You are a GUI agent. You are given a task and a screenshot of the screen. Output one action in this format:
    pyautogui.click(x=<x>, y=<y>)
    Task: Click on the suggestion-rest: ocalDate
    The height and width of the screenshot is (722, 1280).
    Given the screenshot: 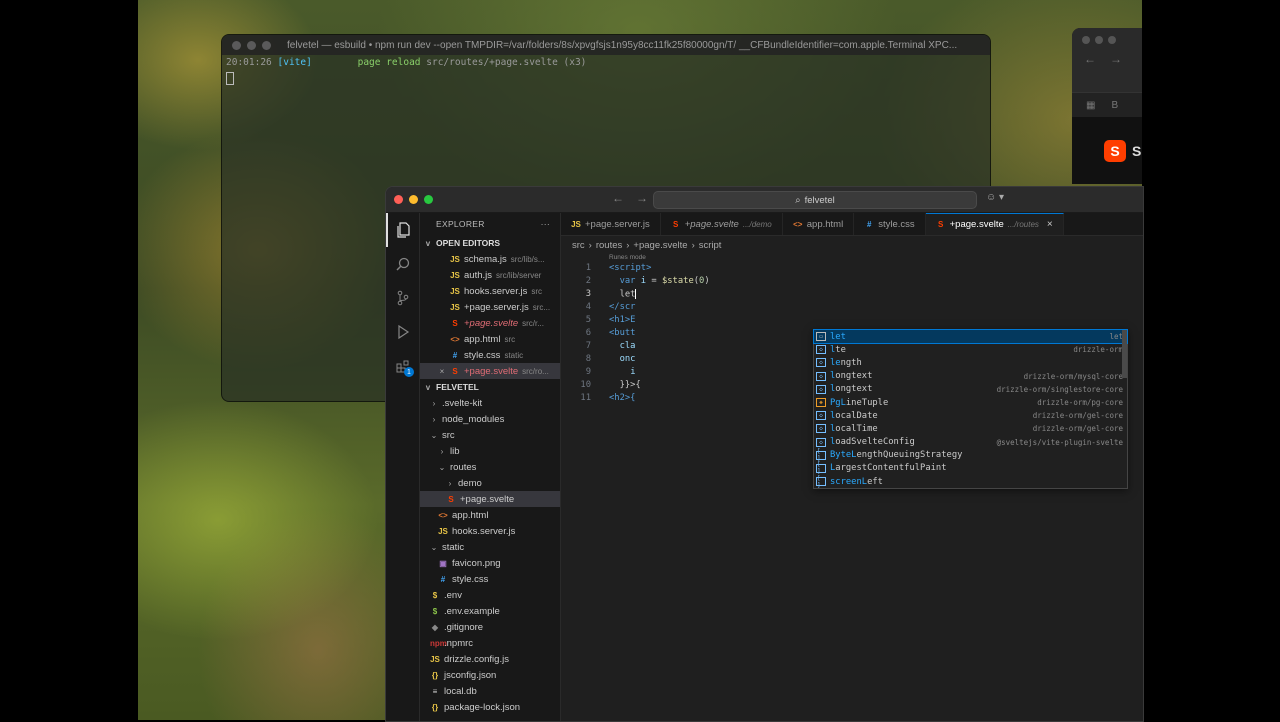 What is the action you would take?
    pyautogui.click(x=856, y=415)
    